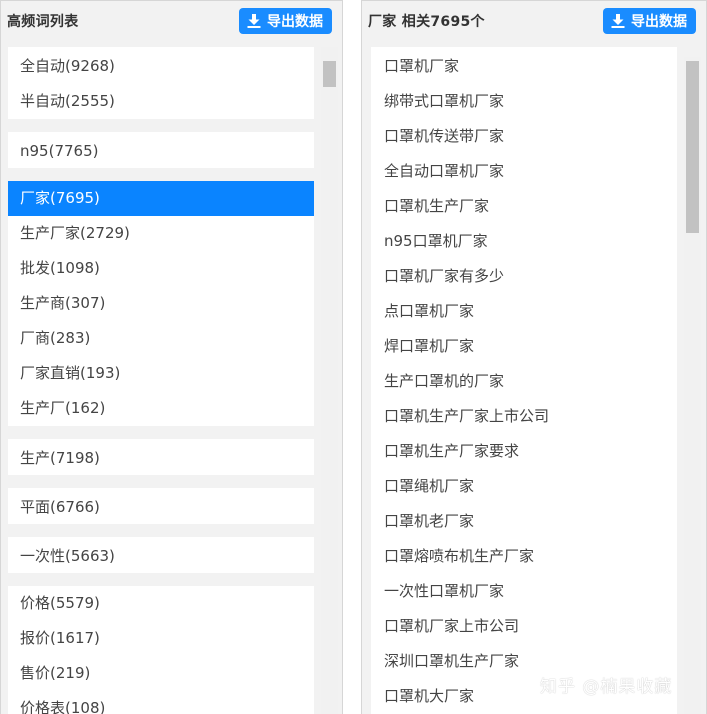 The height and width of the screenshot is (714, 707). I want to click on keyword-item: 一次性(5663), so click(161, 555).